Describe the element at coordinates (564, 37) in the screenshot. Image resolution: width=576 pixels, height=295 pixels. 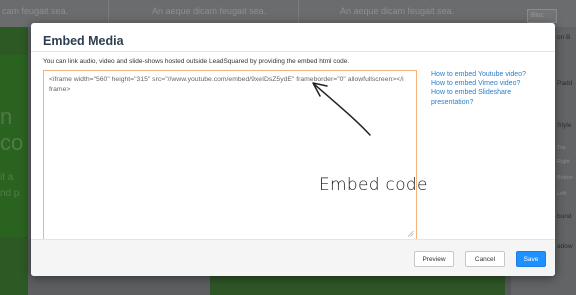
I see `properties-label: on B` at that location.